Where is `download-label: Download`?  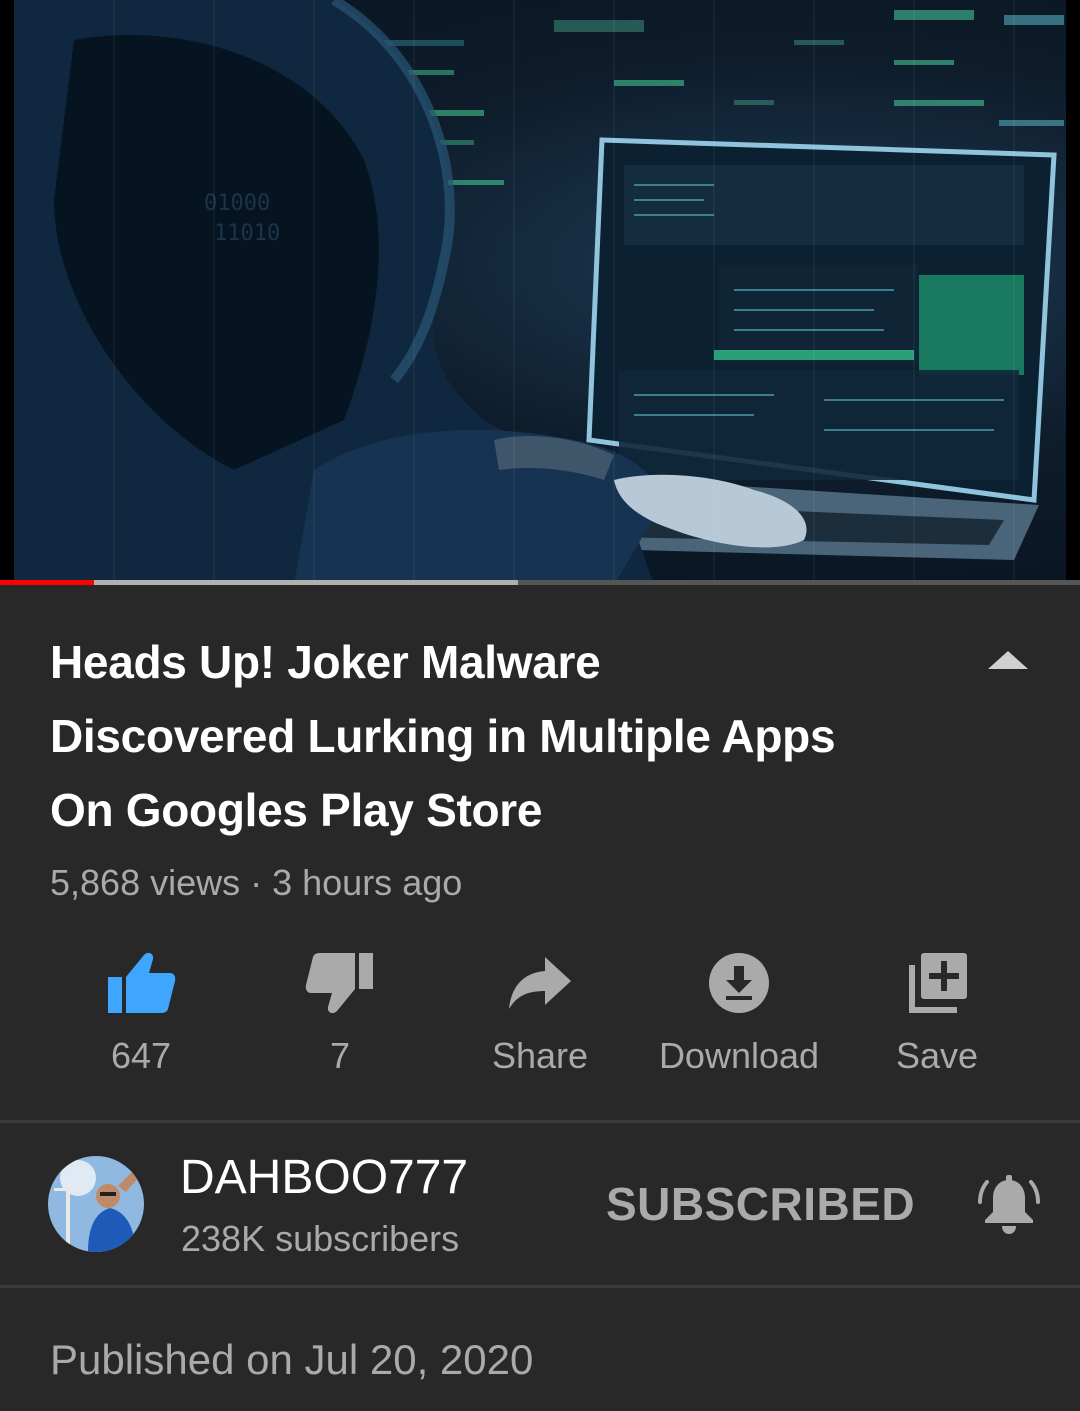
download-label: Download is located at coordinates (739, 1055).